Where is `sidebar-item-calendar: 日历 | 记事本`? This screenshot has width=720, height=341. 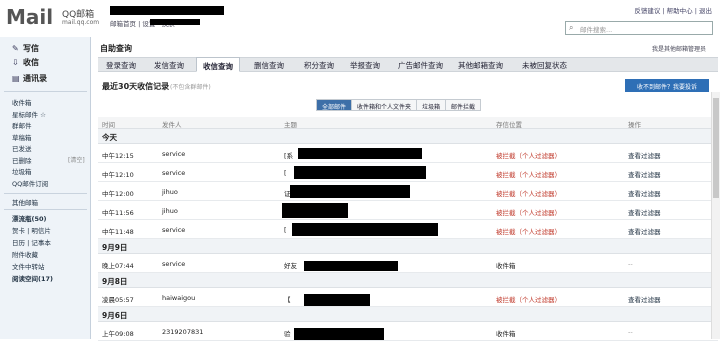
sidebar-item-calendar: 日历 | 记事本 is located at coordinates (31, 242).